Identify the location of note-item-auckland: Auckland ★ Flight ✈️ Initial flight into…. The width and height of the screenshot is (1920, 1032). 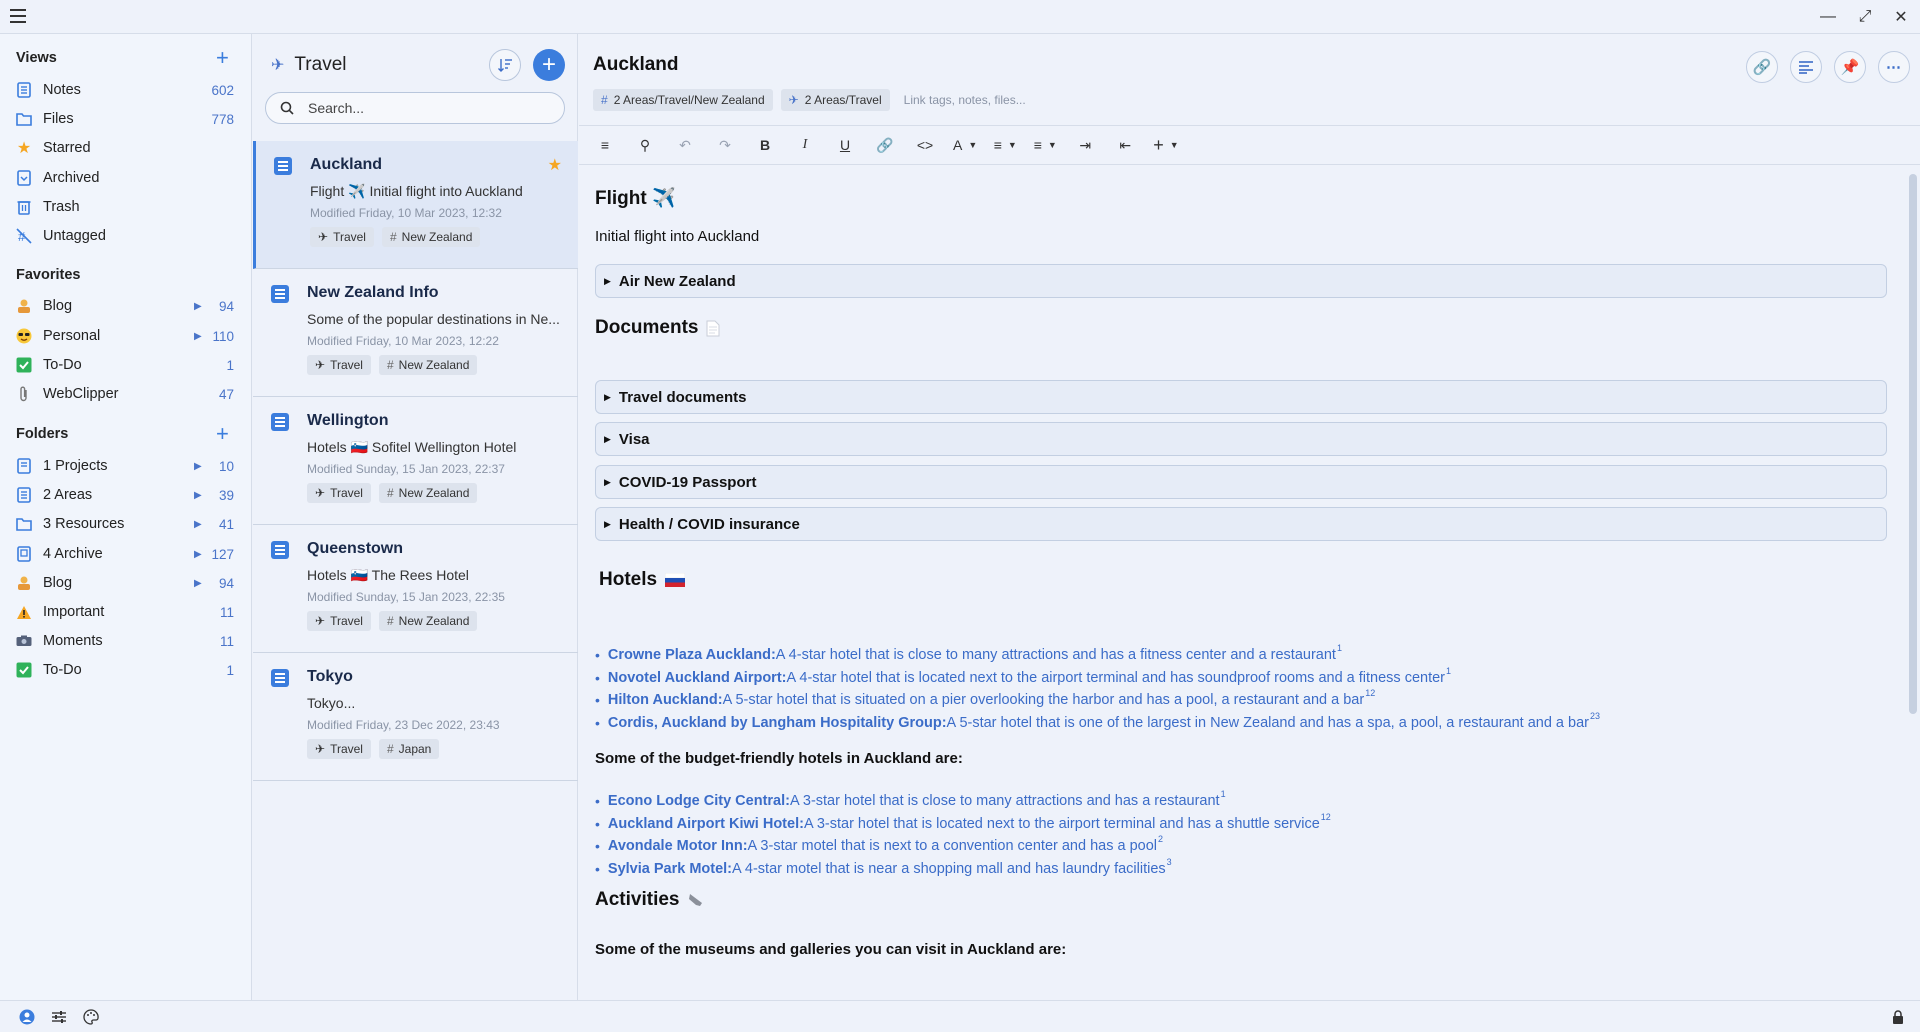
(415, 205).